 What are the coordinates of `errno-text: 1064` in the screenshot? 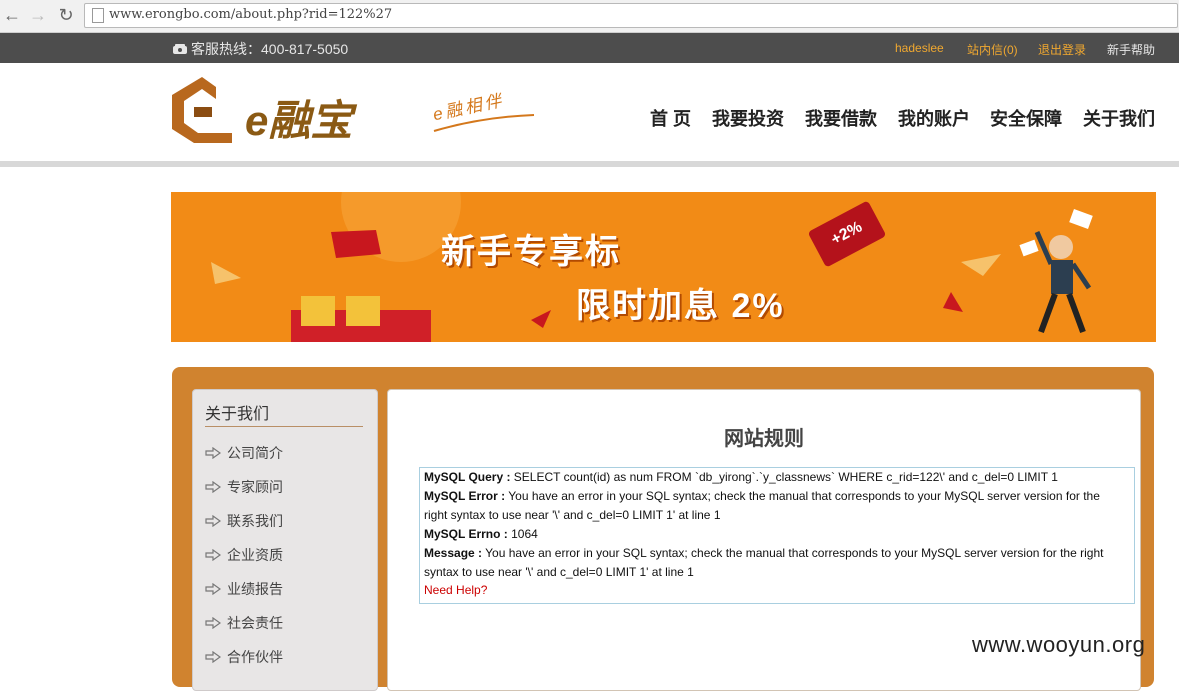 It's located at (522, 534).